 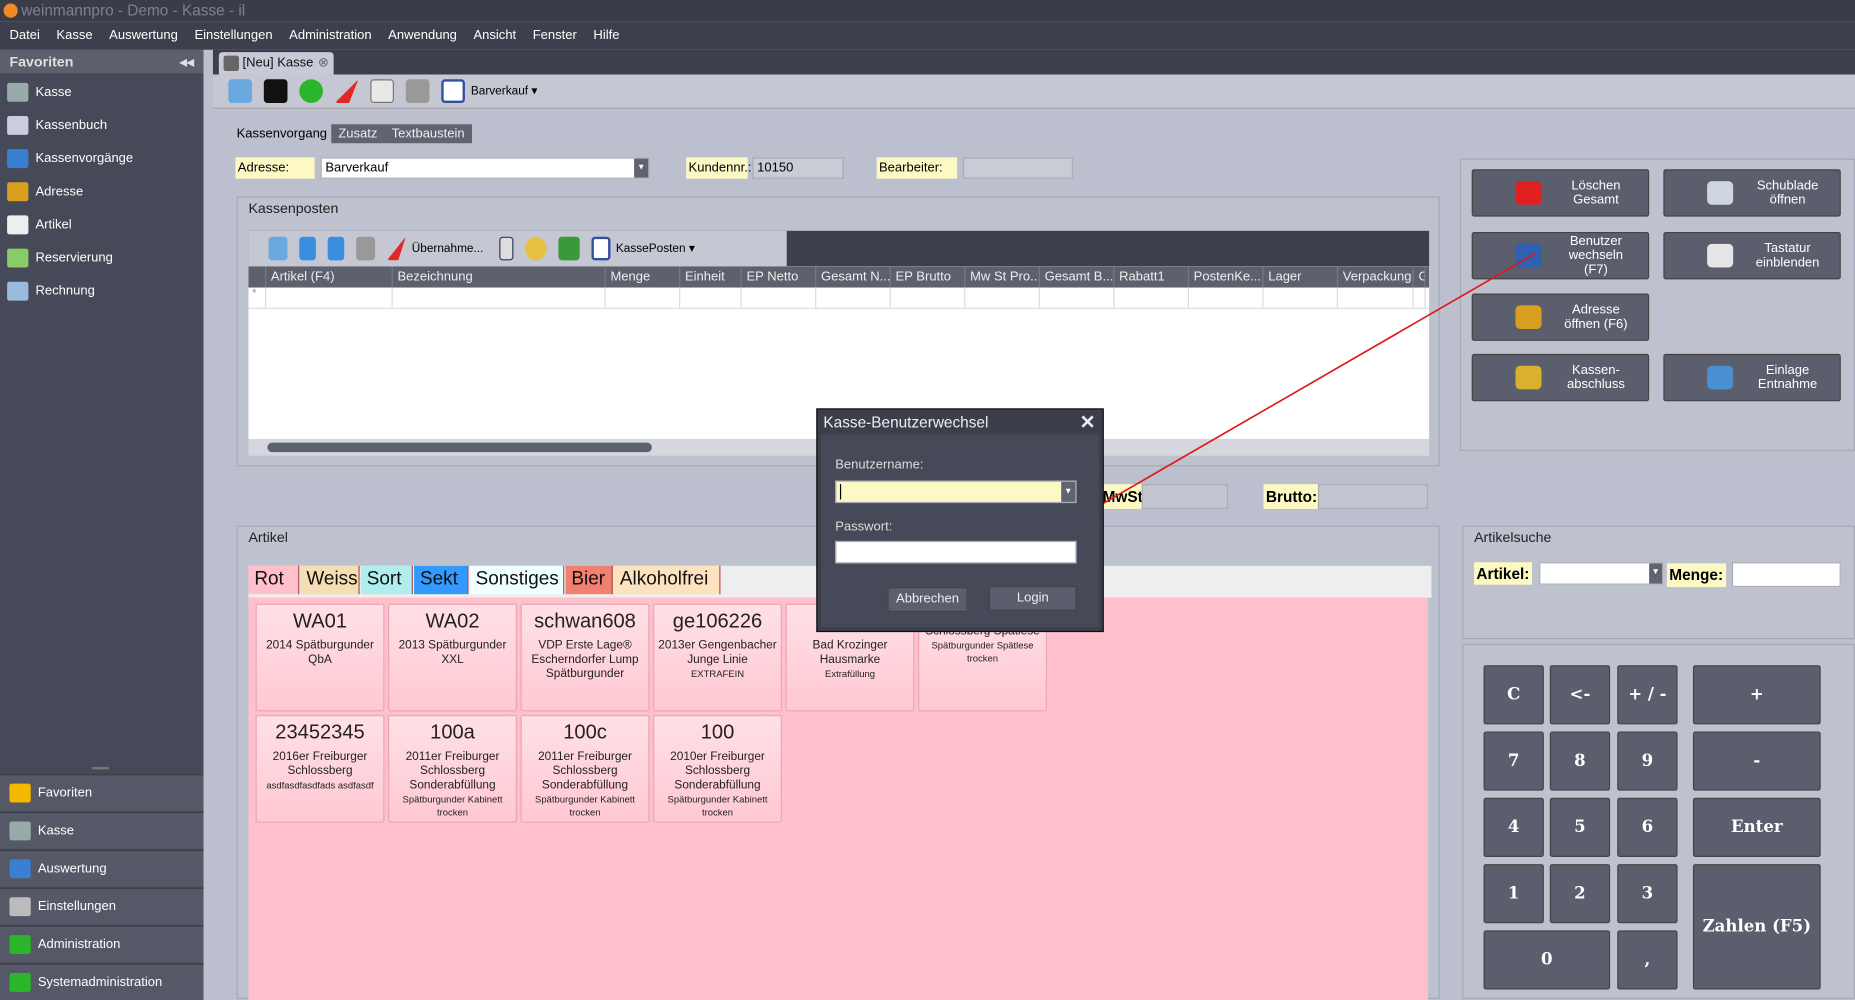 What do you see at coordinates (906, 422) in the screenshot?
I see `dialog-title: Kasse-Benutzerwechsel` at bounding box center [906, 422].